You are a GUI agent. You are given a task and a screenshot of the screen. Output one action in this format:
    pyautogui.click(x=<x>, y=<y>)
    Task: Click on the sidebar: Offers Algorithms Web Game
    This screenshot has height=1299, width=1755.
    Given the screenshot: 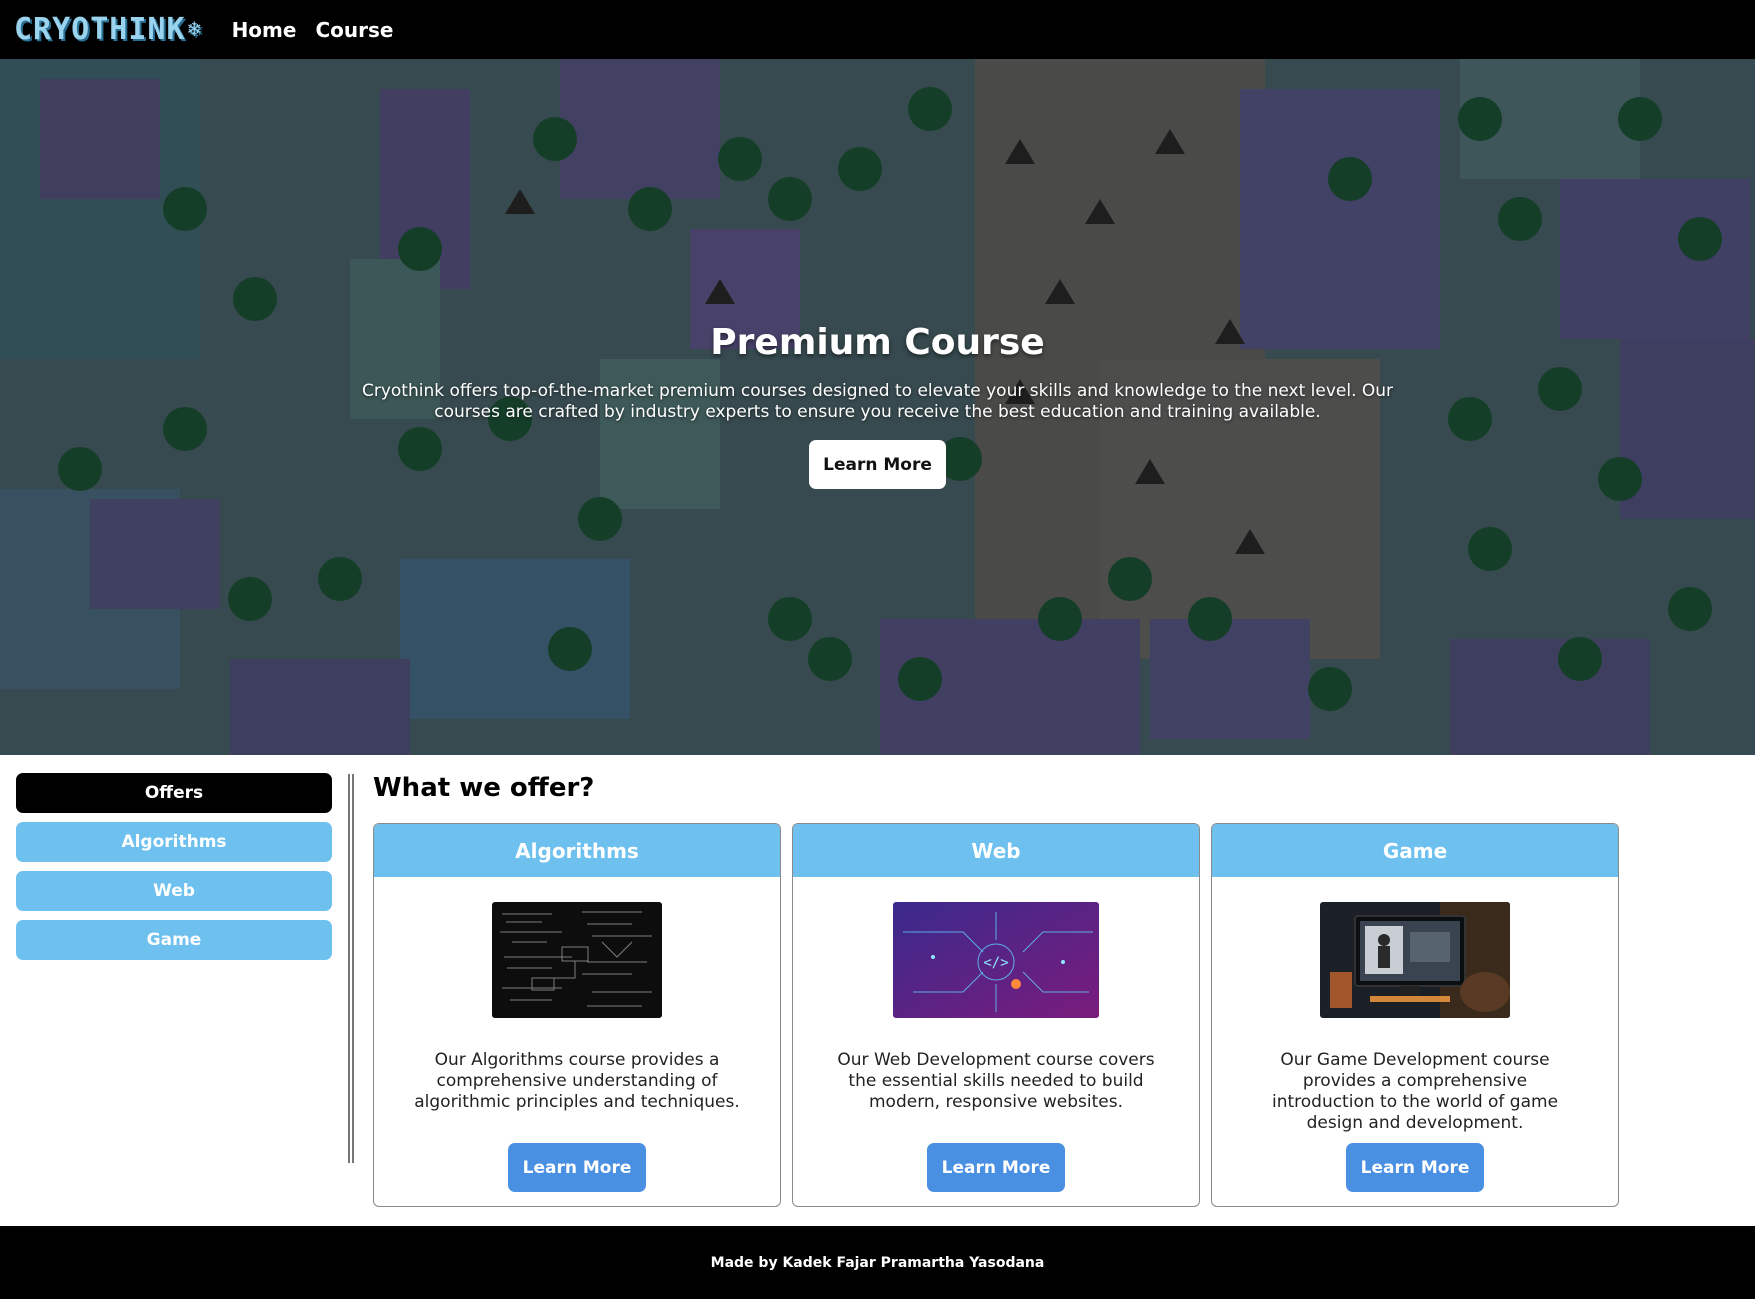 What is the action you would take?
    pyautogui.click(x=174, y=871)
    